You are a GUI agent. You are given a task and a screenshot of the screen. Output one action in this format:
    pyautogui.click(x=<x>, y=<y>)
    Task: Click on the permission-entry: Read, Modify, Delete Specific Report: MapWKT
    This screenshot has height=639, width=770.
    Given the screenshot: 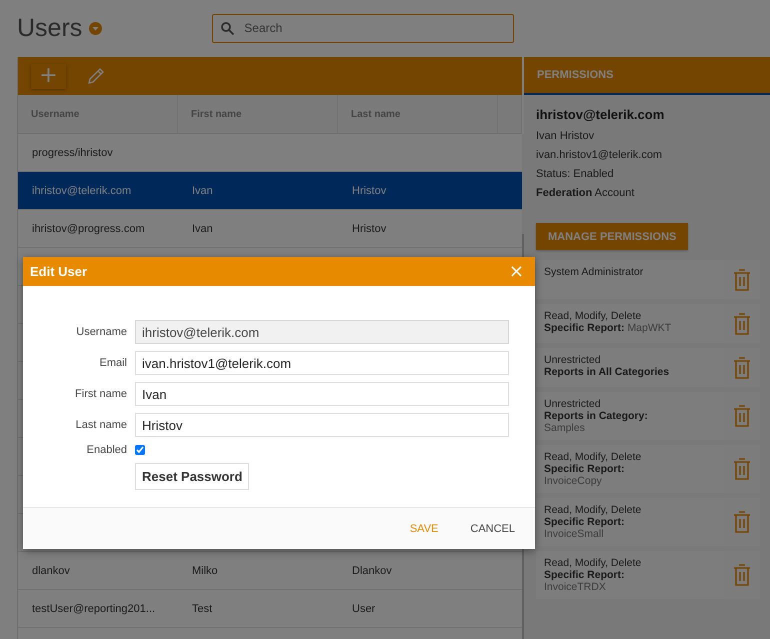 What is the action you would take?
    pyautogui.click(x=630, y=323)
    